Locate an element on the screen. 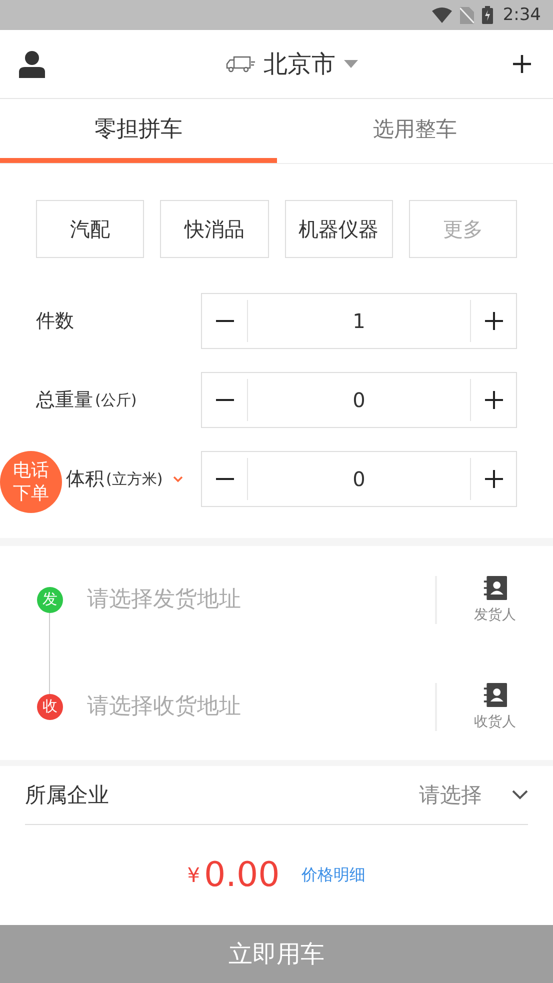  address-badge: 发 is located at coordinates (50, 599).